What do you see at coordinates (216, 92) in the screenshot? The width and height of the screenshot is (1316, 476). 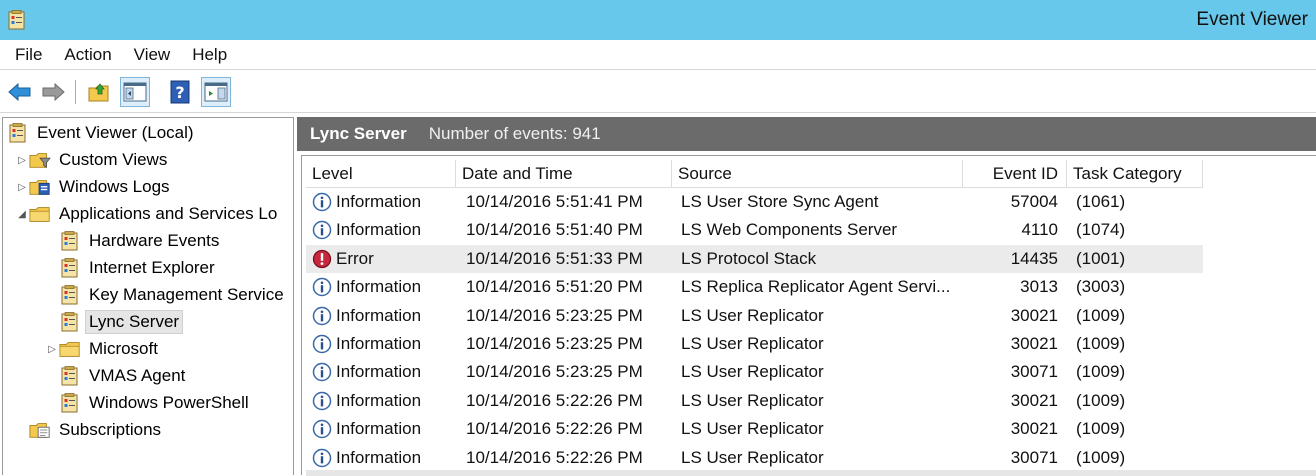 I see `show-hide-action-pane-button` at bounding box center [216, 92].